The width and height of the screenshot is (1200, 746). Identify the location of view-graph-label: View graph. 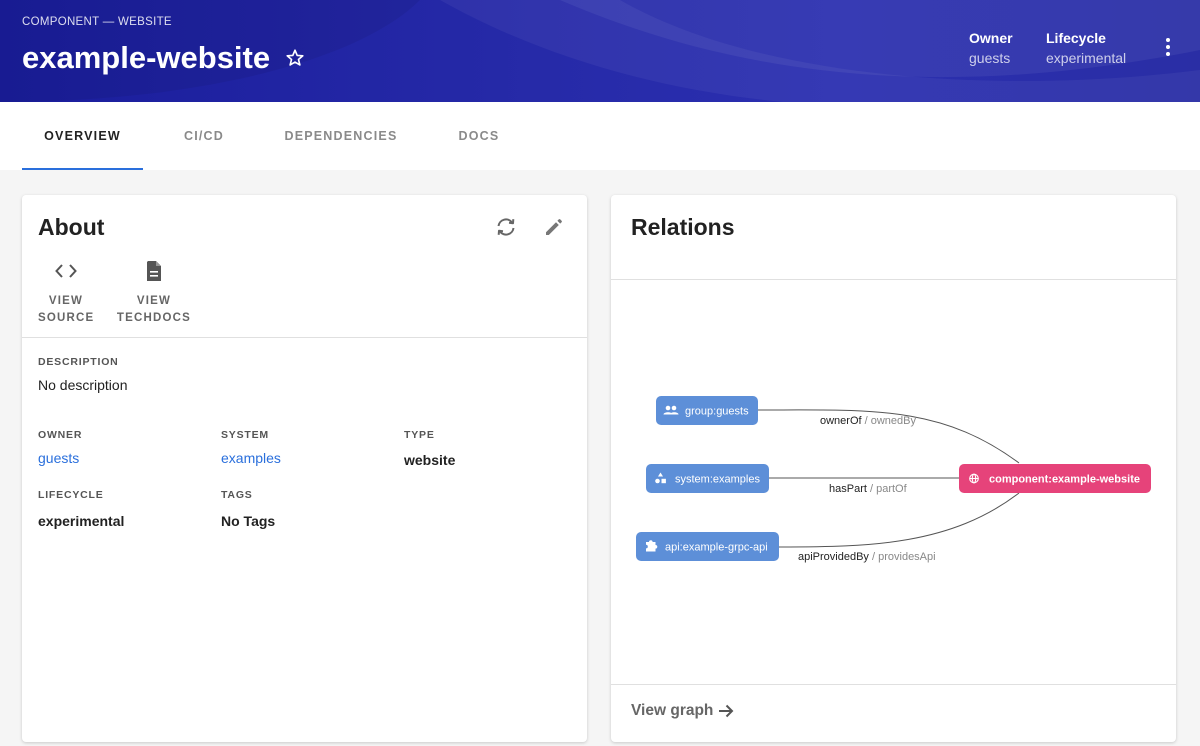
(672, 710).